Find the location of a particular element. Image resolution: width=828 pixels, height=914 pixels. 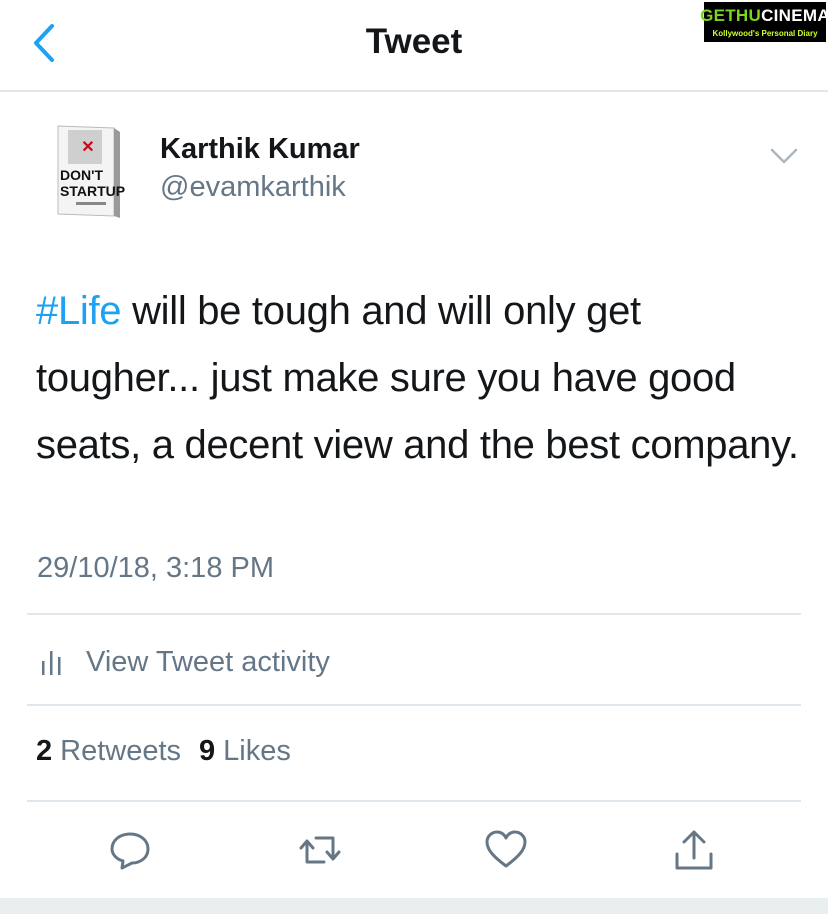

watermark-brand-right: CINEMA is located at coordinates (794, 15).